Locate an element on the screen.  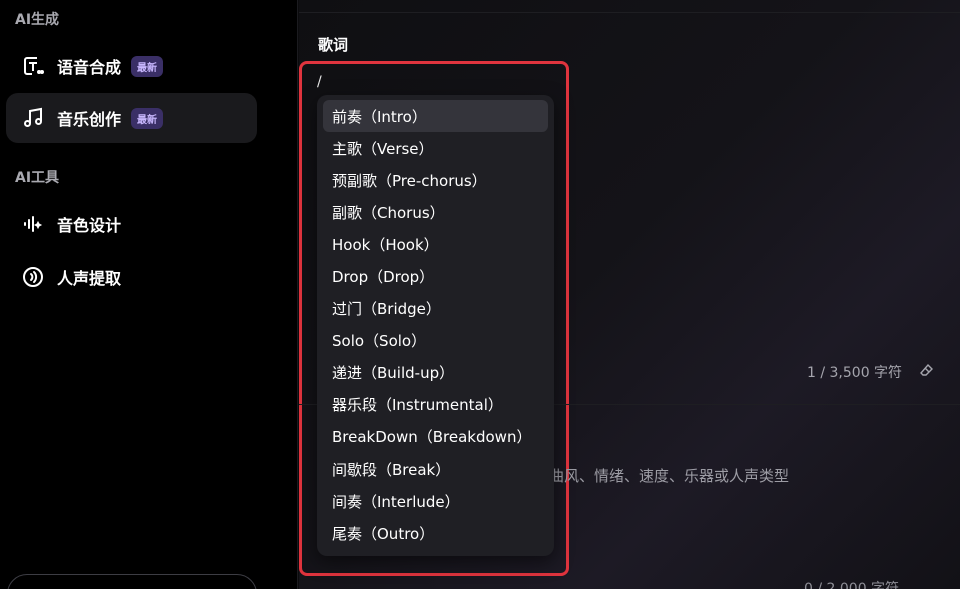
text-to-speech-icon is located at coordinates (33, 66).